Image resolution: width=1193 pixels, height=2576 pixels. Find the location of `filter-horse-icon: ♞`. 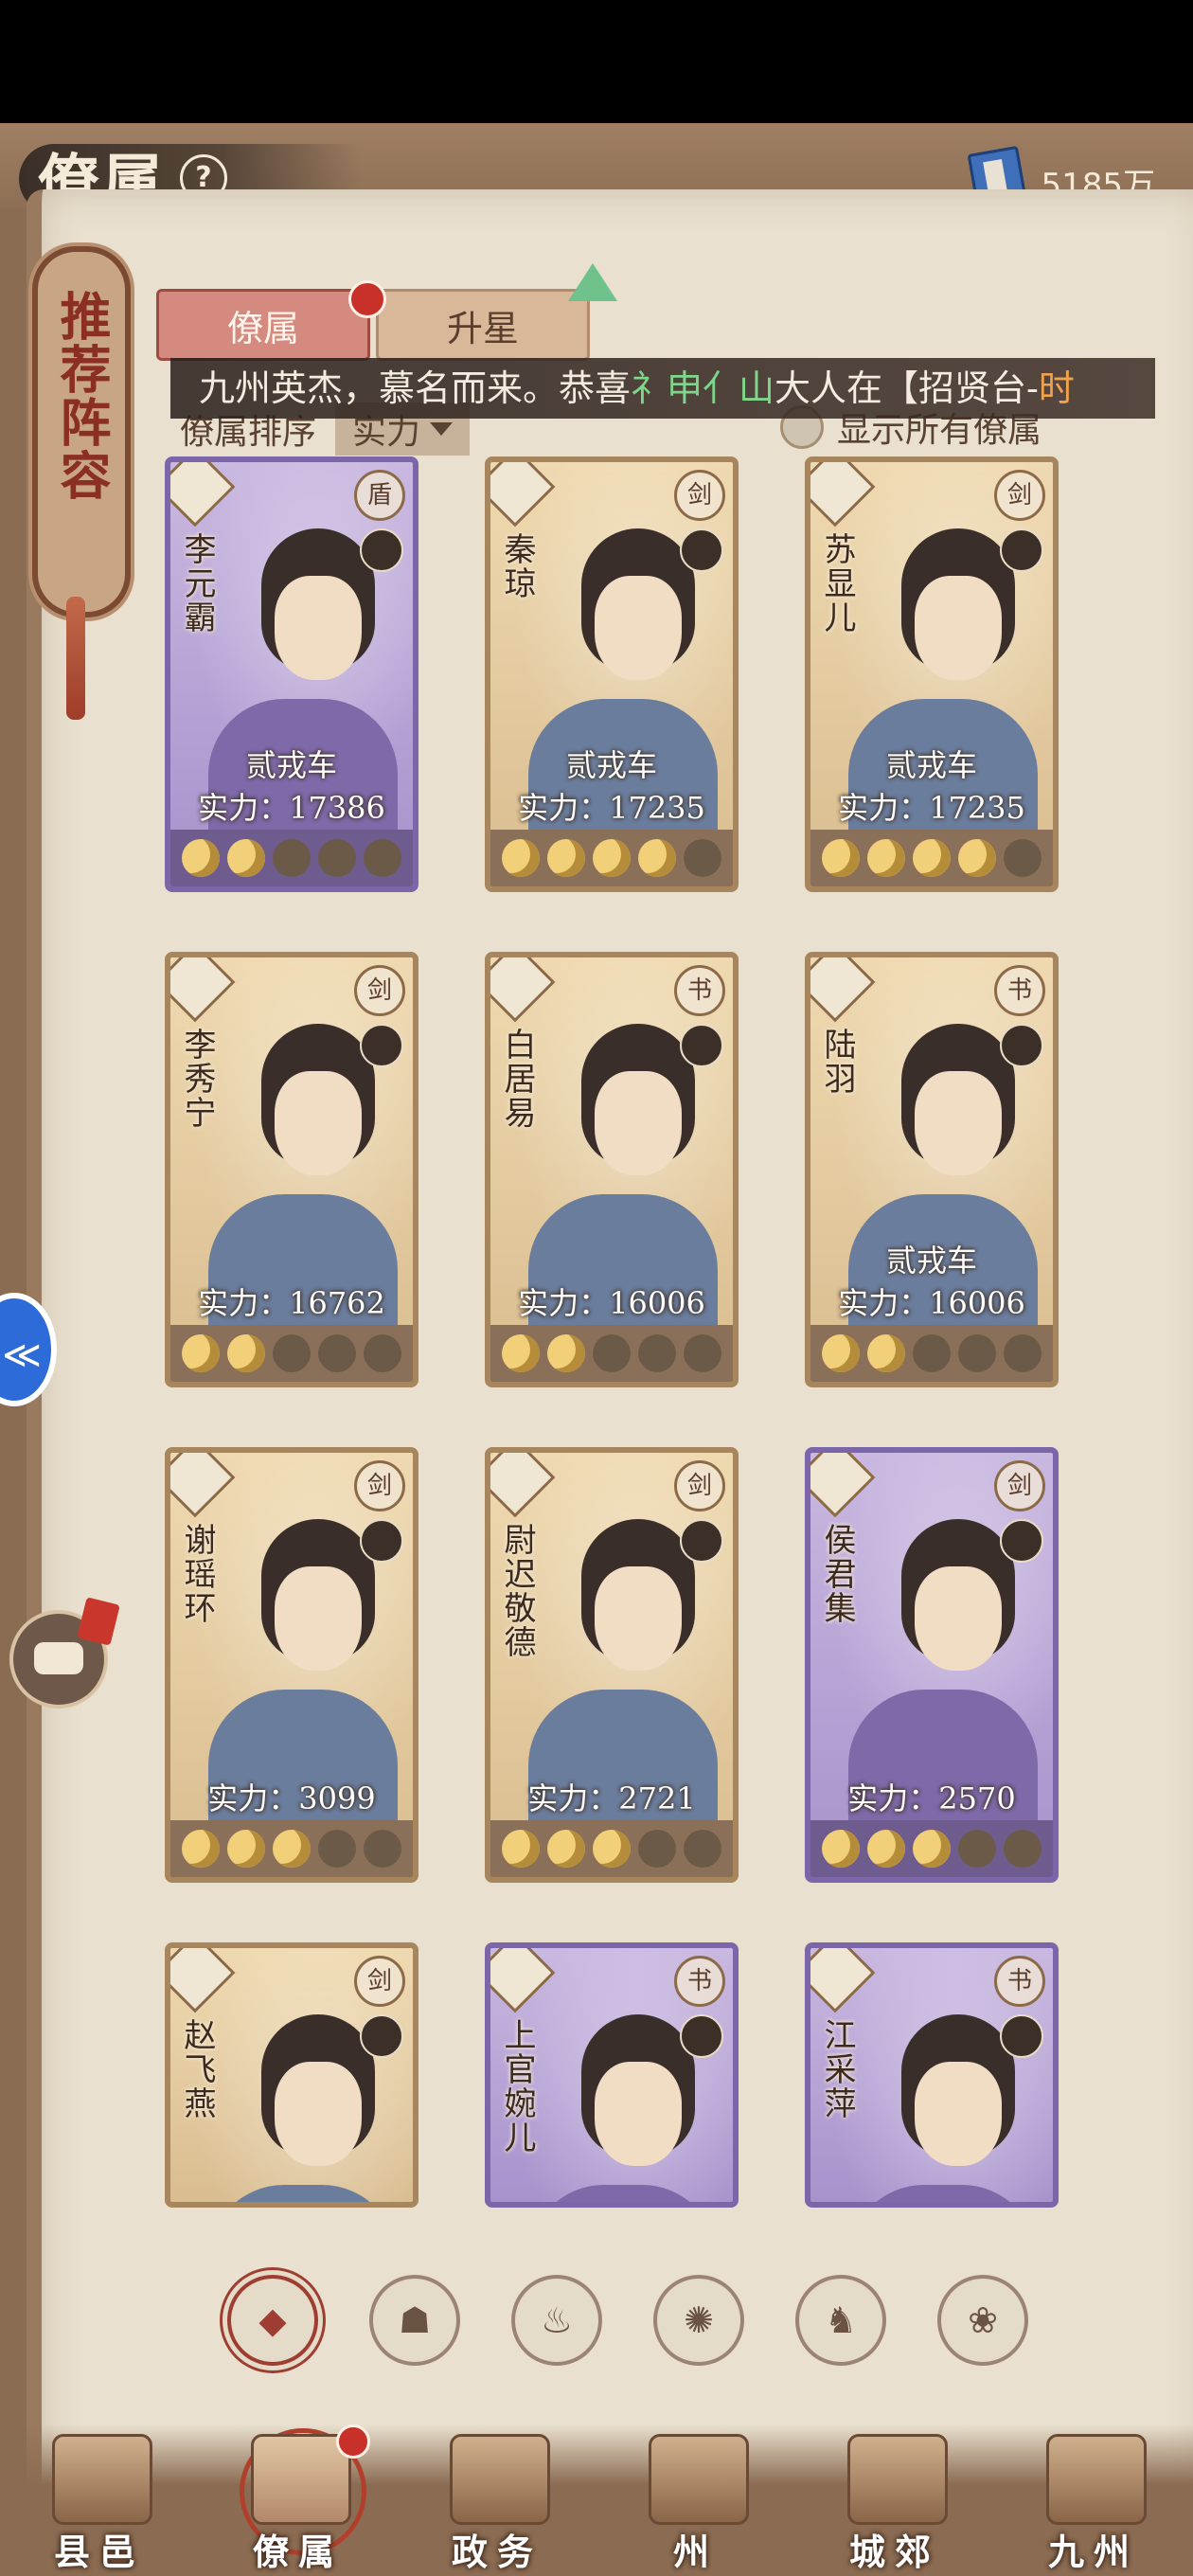

filter-horse-icon: ♞ is located at coordinates (840, 2320).